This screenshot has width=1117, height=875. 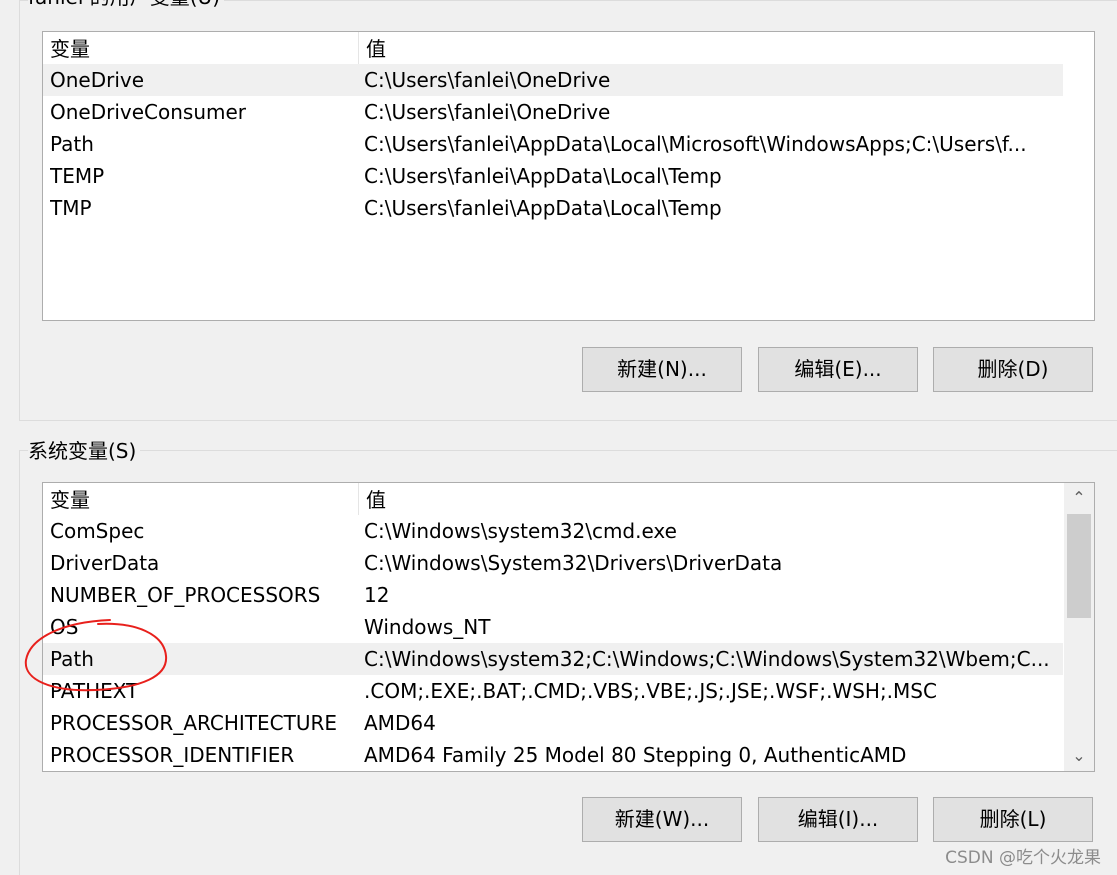 What do you see at coordinates (185, 595) in the screenshot?
I see `variable-name-cell: NUMBER_OF_PROCESSORS` at bounding box center [185, 595].